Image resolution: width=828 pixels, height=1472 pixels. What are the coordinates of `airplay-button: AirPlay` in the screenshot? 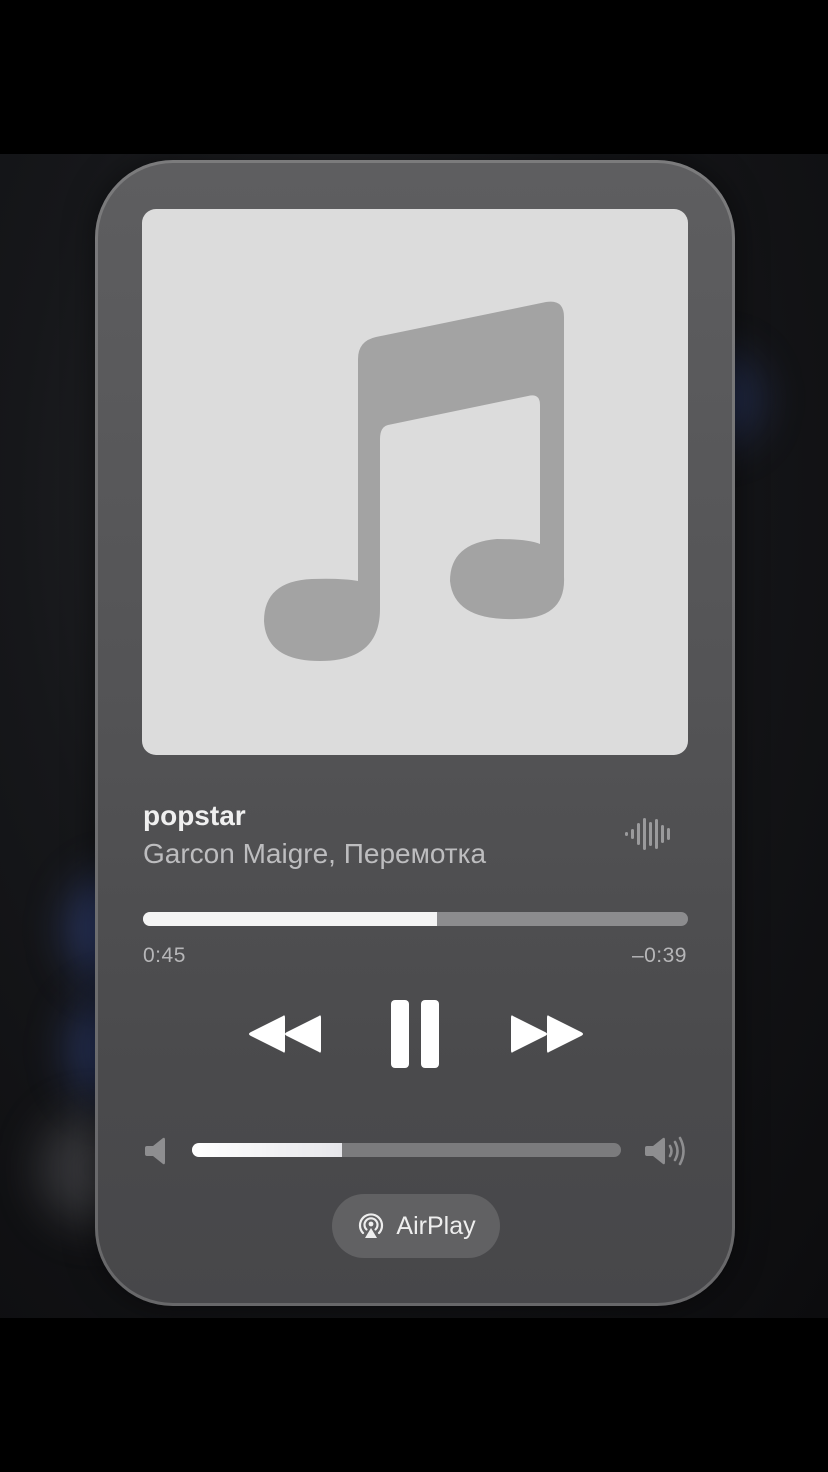 It's located at (416, 1226).